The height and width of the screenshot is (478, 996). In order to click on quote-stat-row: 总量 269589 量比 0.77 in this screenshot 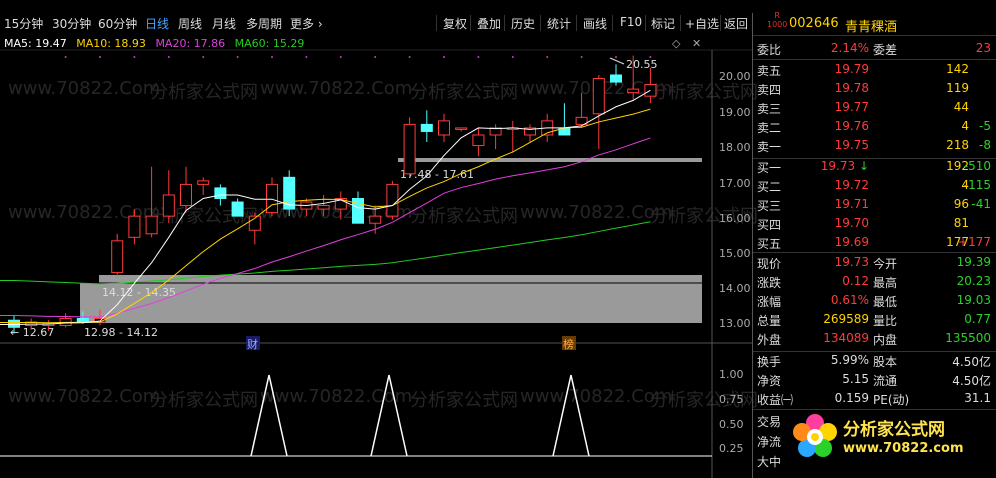, I will do `click(874, 321)`.